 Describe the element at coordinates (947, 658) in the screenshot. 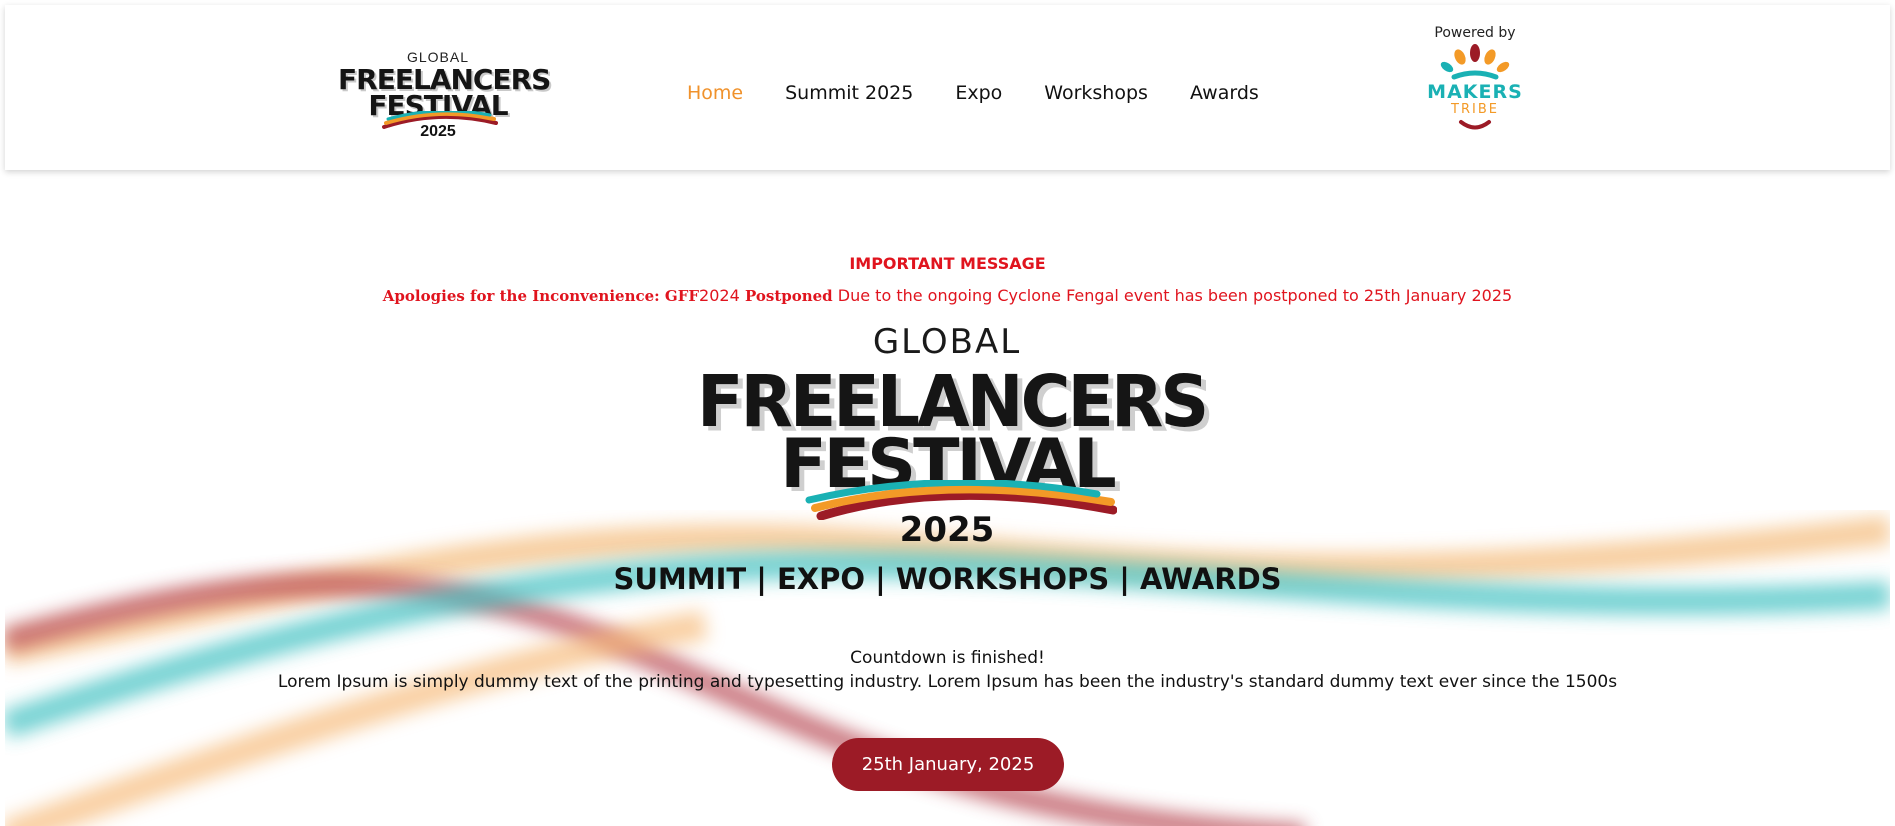

I see `countdown-status: Countdown is finished!` at that location.